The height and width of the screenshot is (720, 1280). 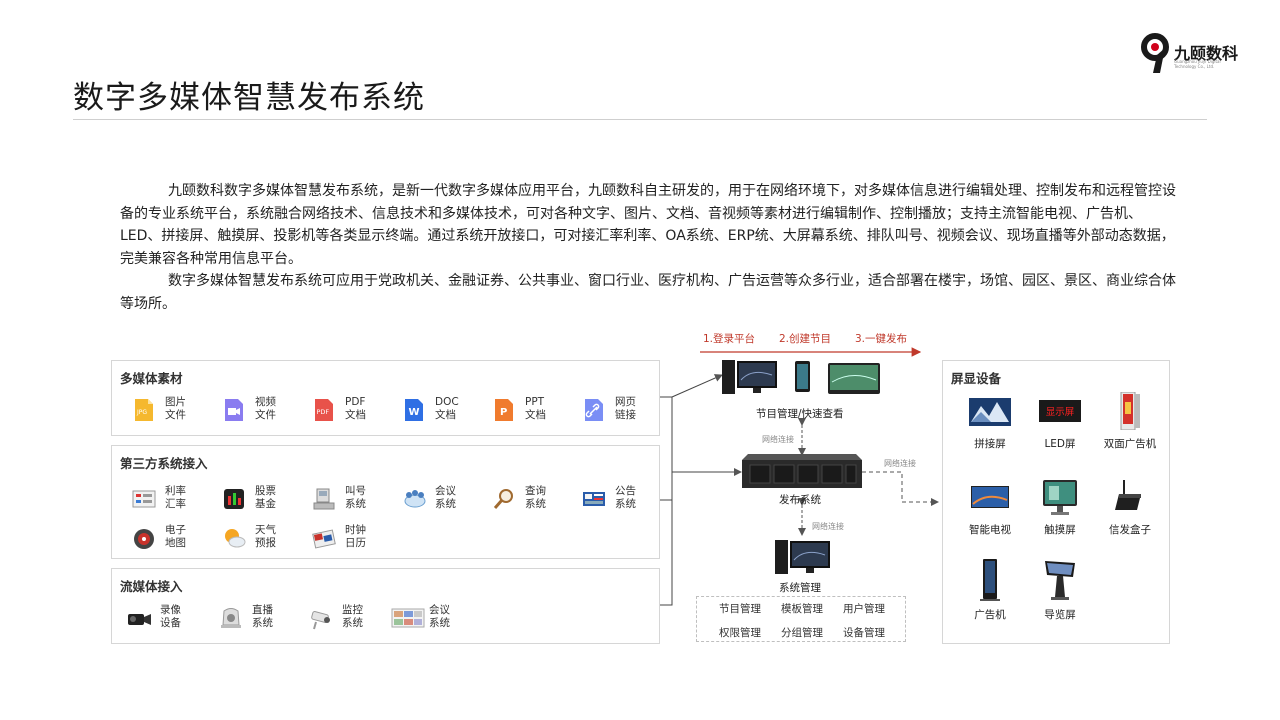 What do you see at coordinates (1130, 411) in the screenshot?
I see `double-sided-ad-icon` at bounding box center [1130, 411].